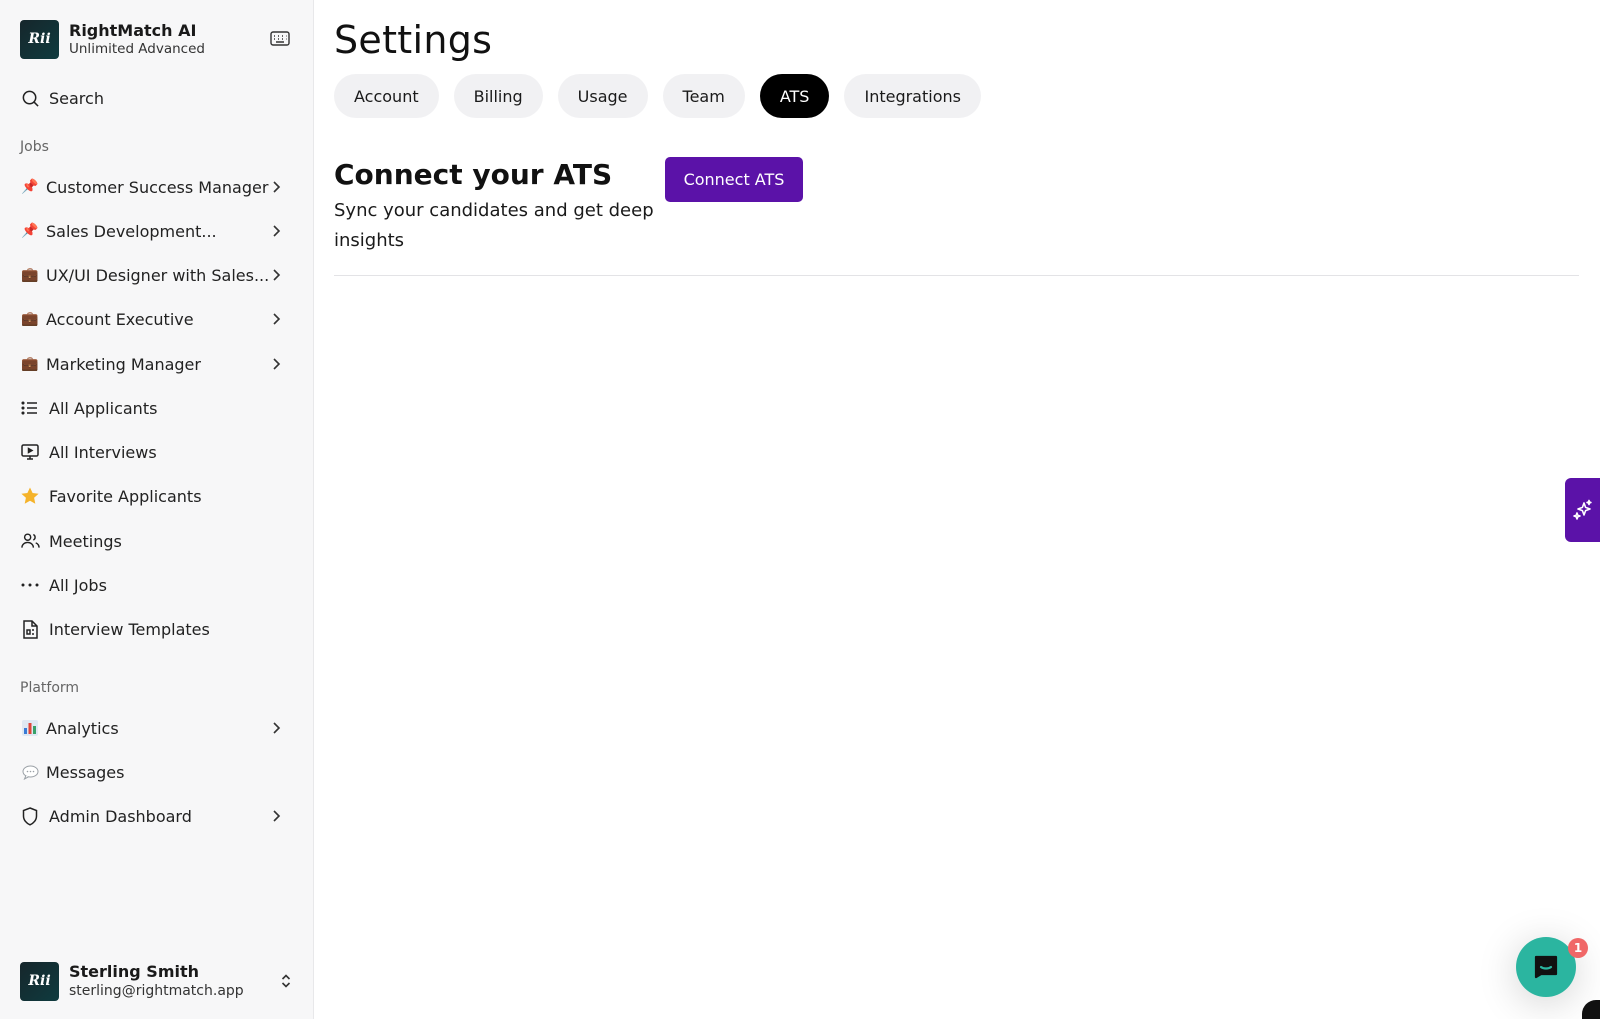 This screenshot has height=1019, width=1600. Describe the element at coordinates (156, 772) in the screenshot. I see `nav-messages: Messages` at that location.